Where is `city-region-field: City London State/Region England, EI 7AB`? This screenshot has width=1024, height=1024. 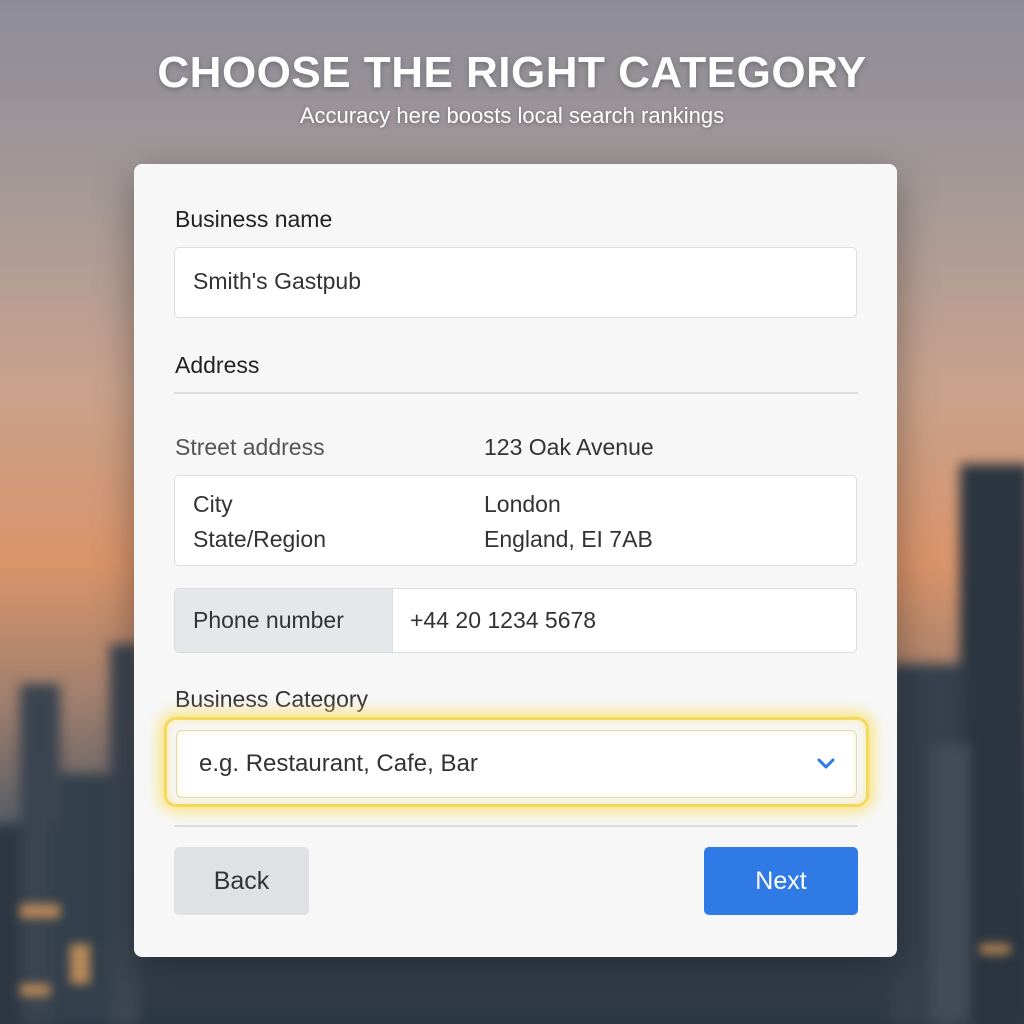
city-region-field: City London State/Region England, EI 7AB is located at coordinates (515, 520).